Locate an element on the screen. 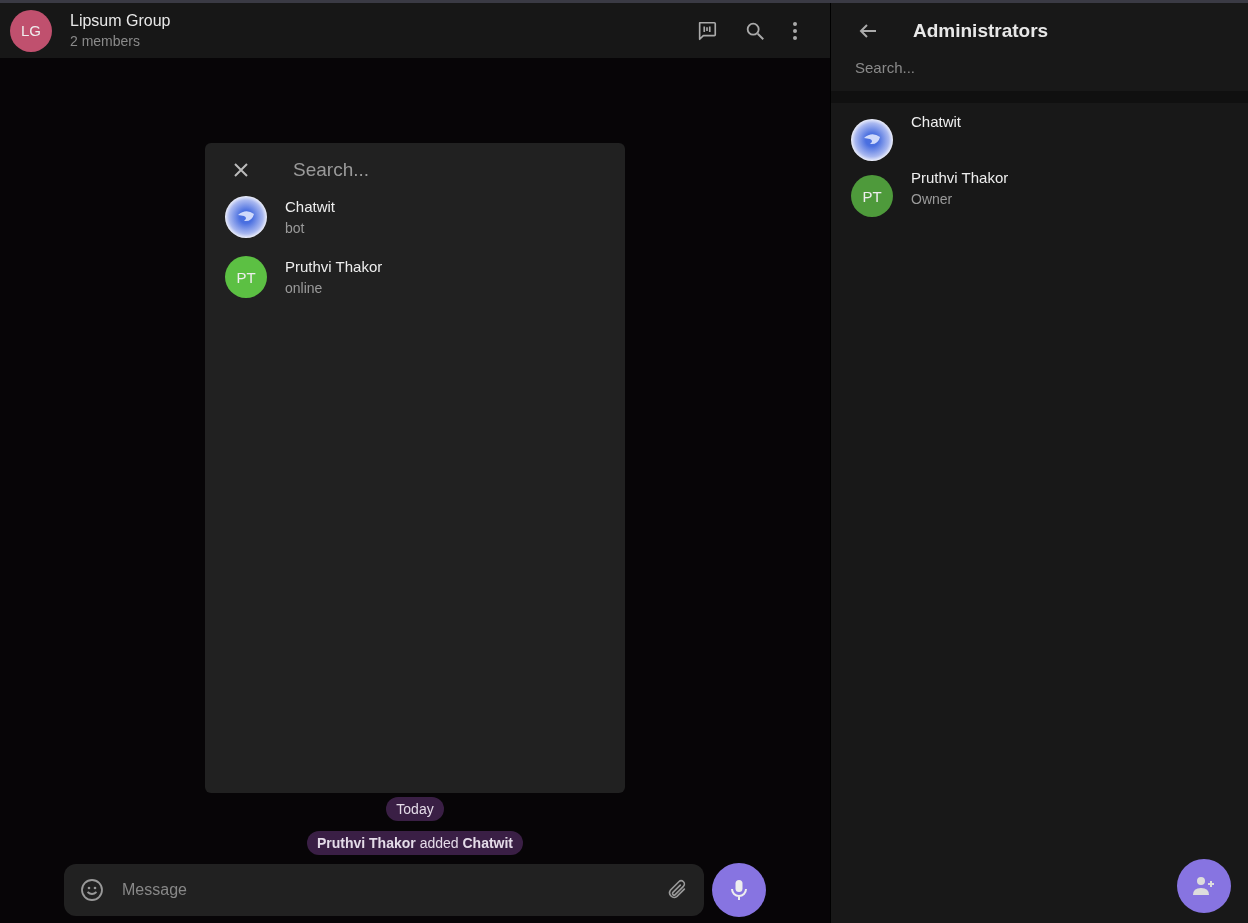  admin-item: PT Pruthvi Thakor Owner is located at coordinates (1039, 197).